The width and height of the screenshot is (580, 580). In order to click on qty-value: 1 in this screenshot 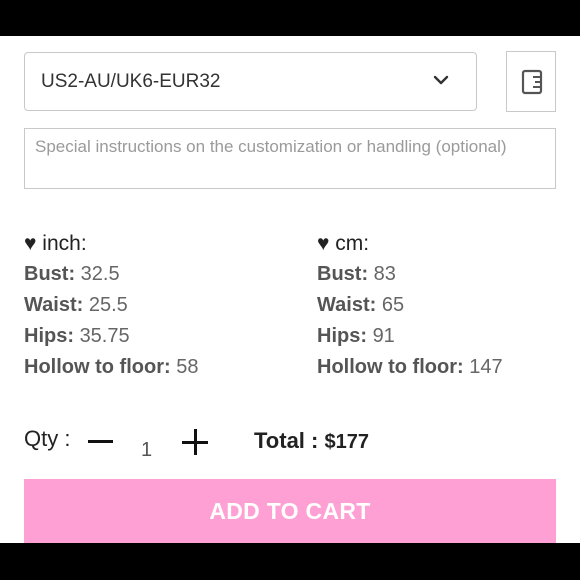, I will do `click(146, 450)`.